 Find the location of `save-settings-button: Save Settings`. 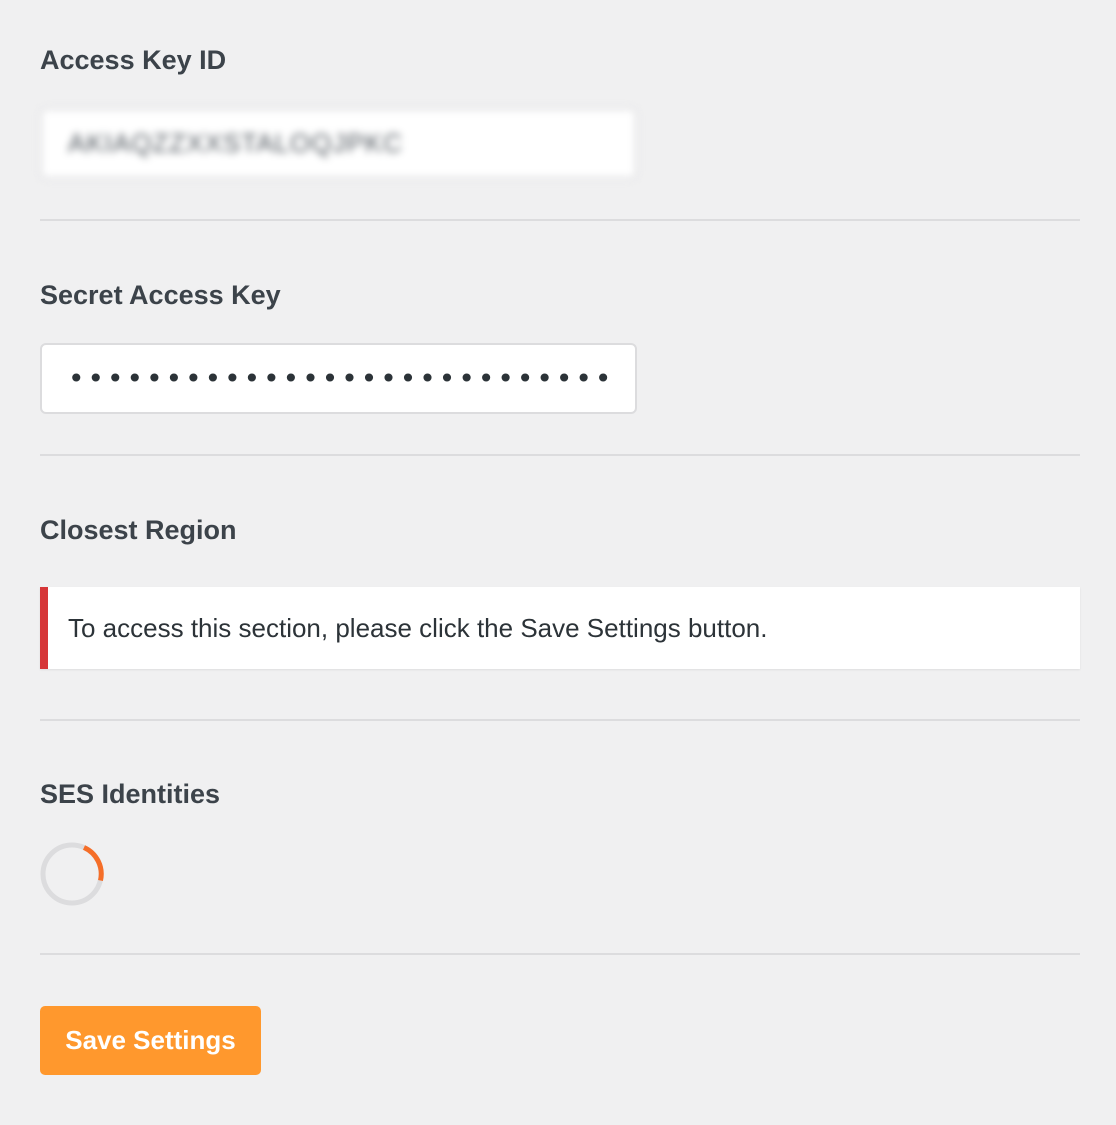

save-settings-button: Save Settings is located at coordinates (150, 1040).